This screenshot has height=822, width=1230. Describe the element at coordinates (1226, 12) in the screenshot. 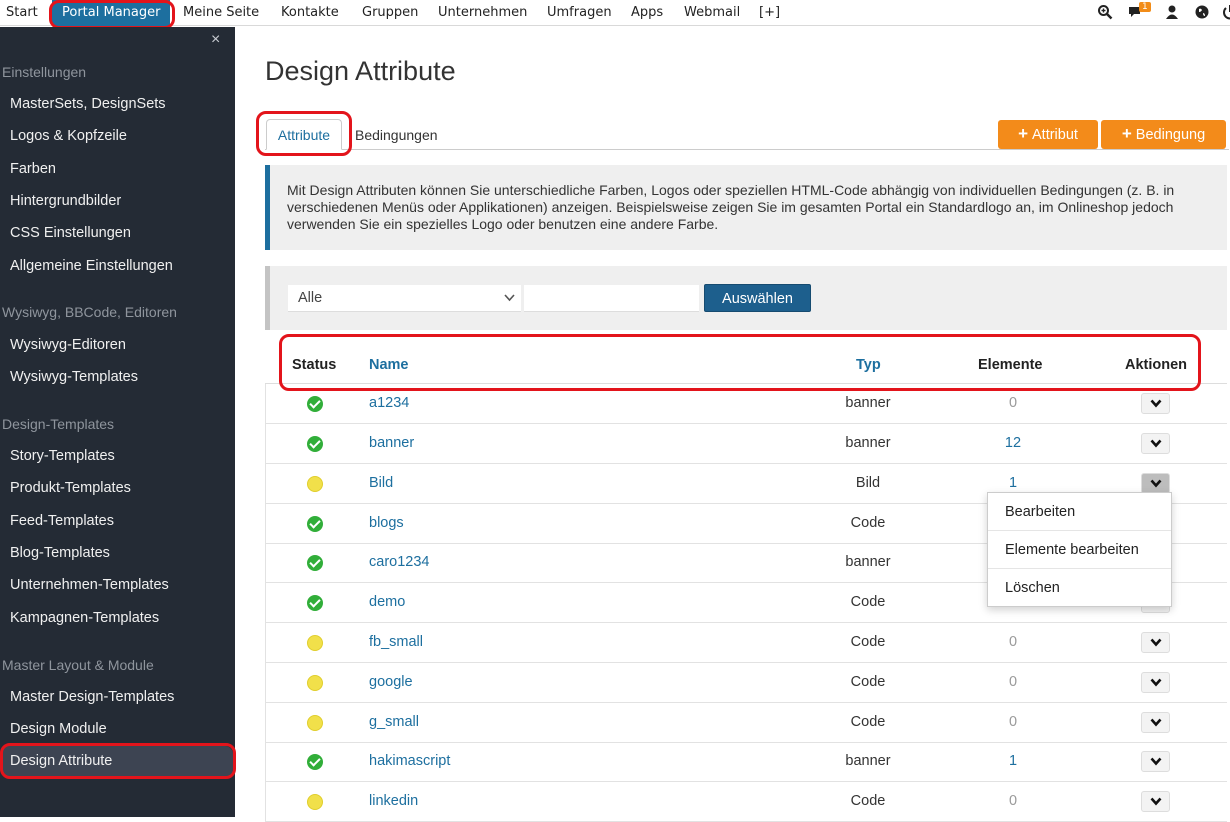

I see `power-icon` at that location.